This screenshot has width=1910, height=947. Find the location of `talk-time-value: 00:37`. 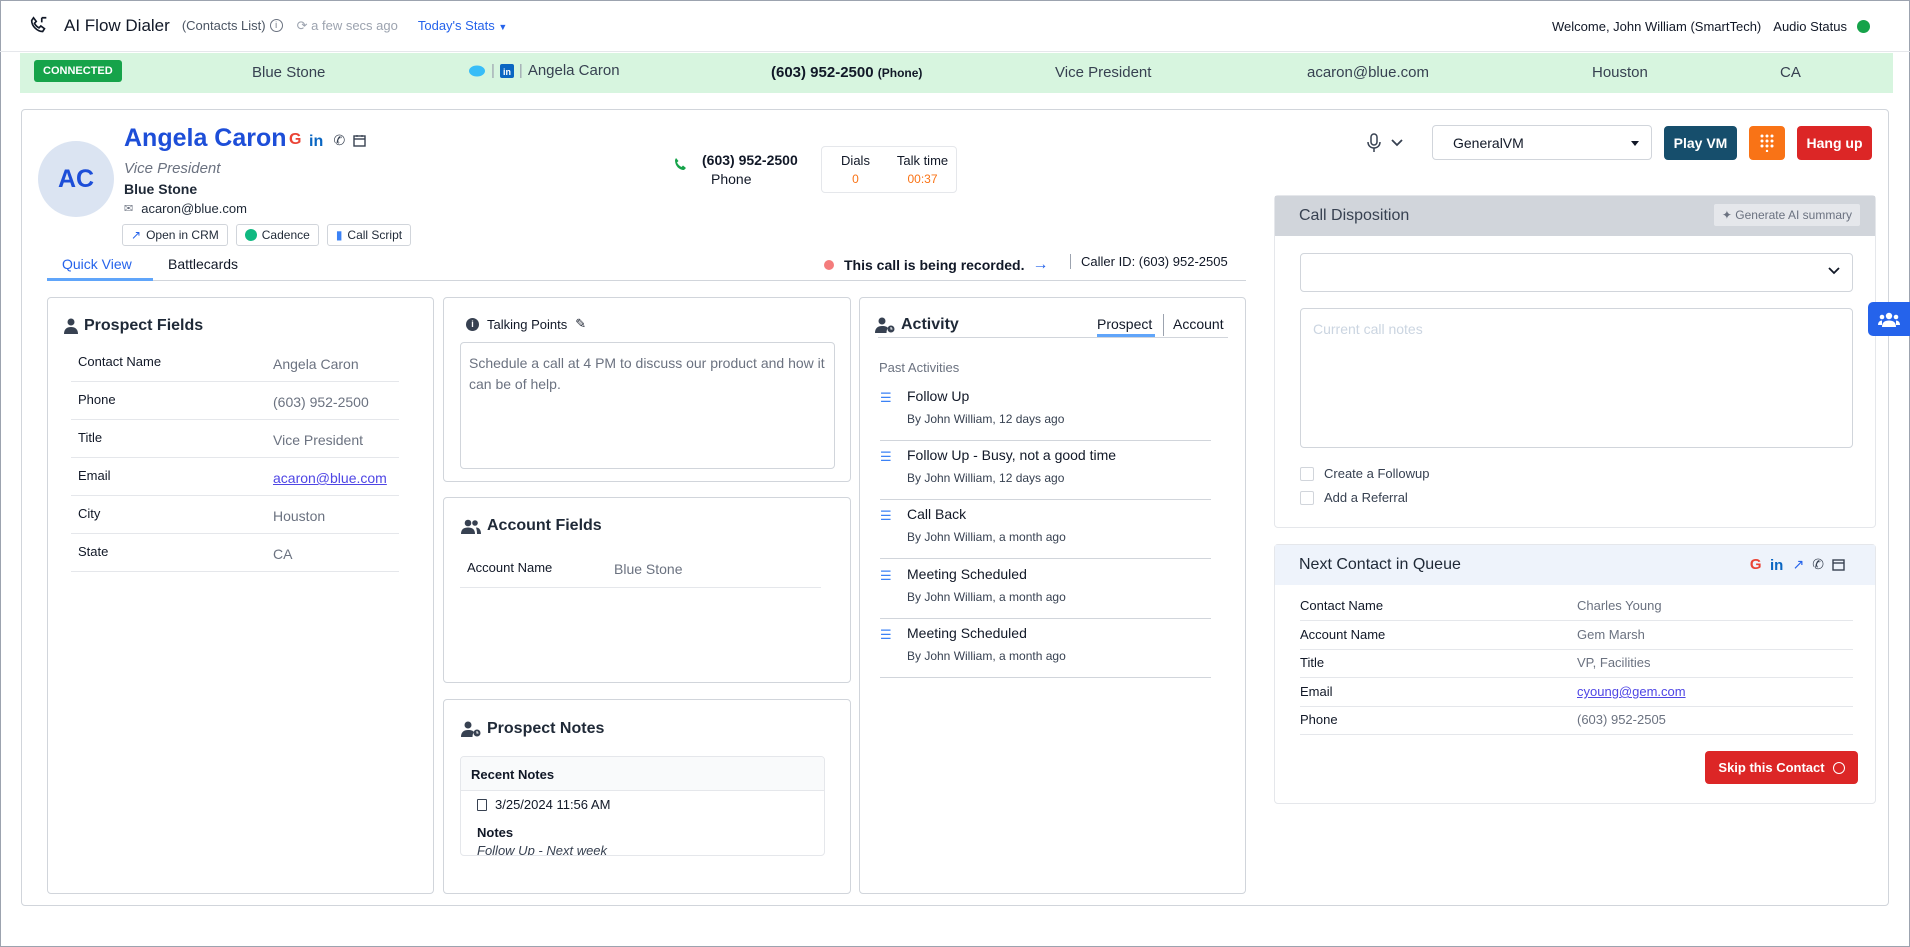

talk-time-value: 00:37 is located at coordinates (922, 179).